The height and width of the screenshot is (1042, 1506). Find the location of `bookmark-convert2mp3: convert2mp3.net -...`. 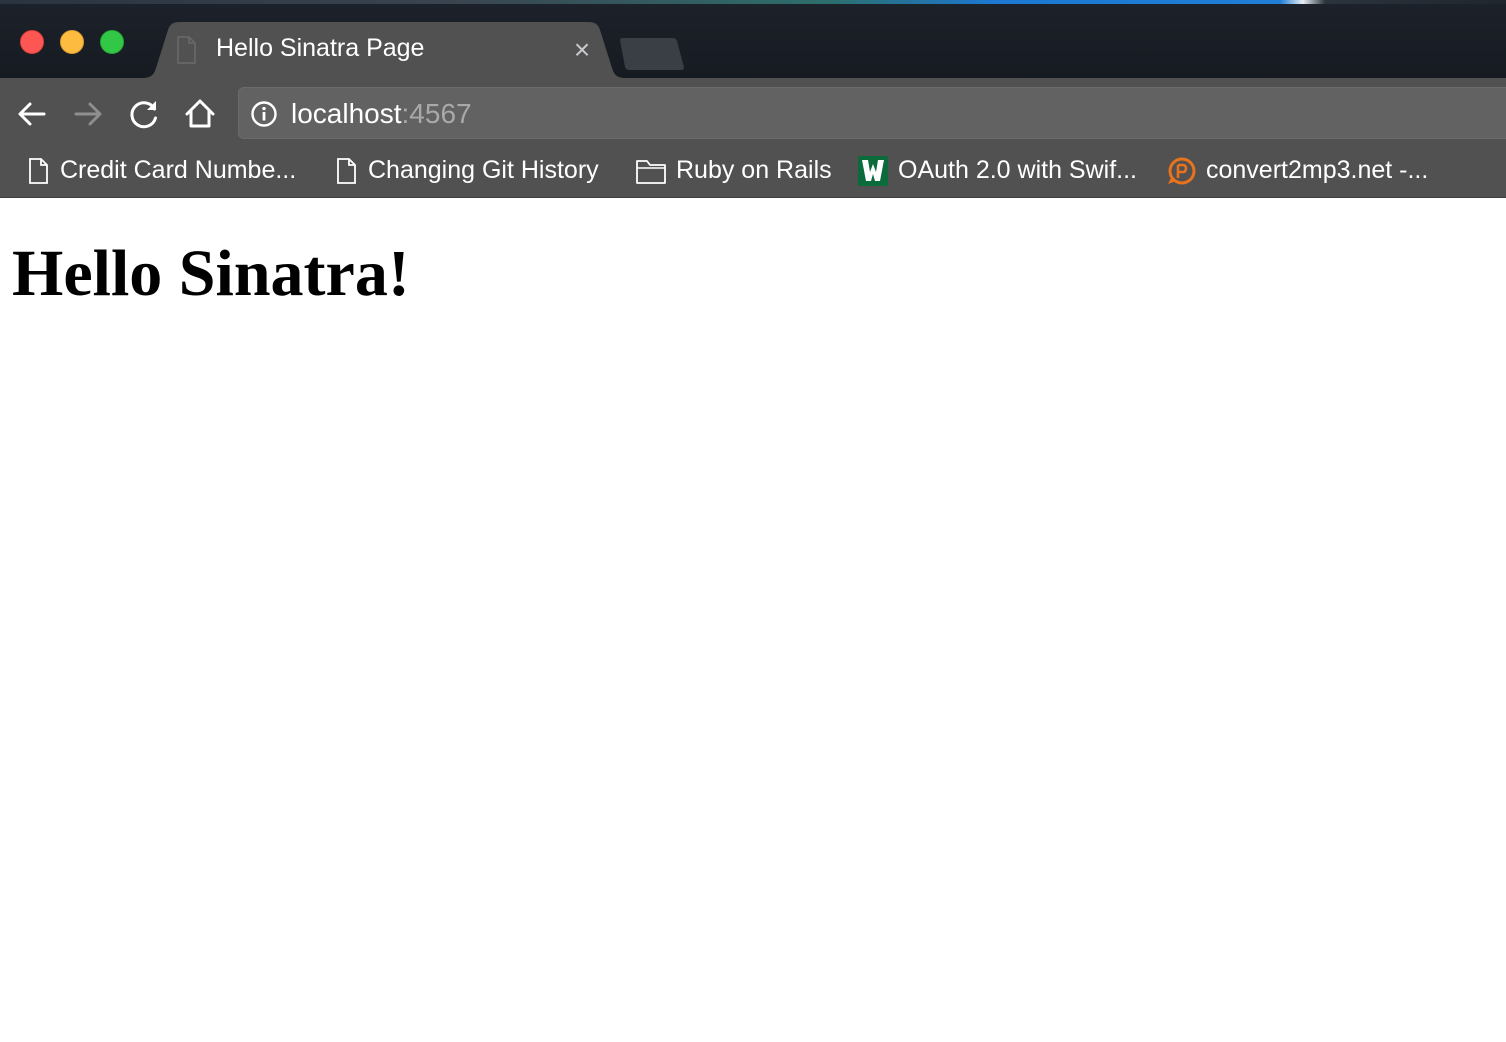

bookmark-convert2mp3: convert2mp3.net -... is located at coordinates (1311, 172).